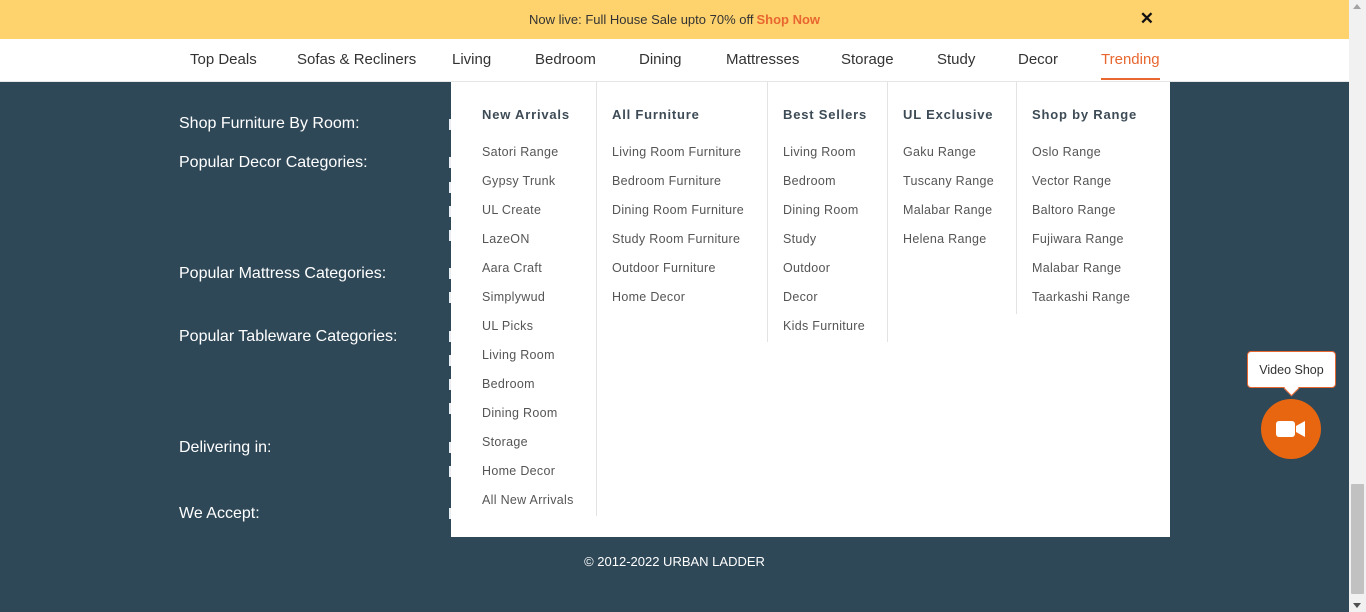 The image size is (1366, 612). What do you see at coordinates (824, 275) in the screenshot?
I see `menu-item: Outdoor` at bounding box center [824, 275].